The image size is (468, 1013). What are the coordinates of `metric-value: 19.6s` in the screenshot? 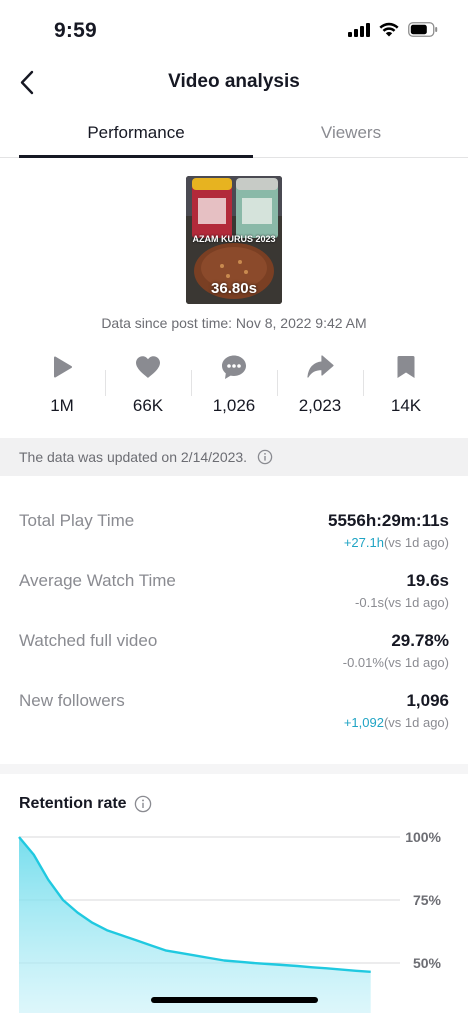 It's located at (427, 580).